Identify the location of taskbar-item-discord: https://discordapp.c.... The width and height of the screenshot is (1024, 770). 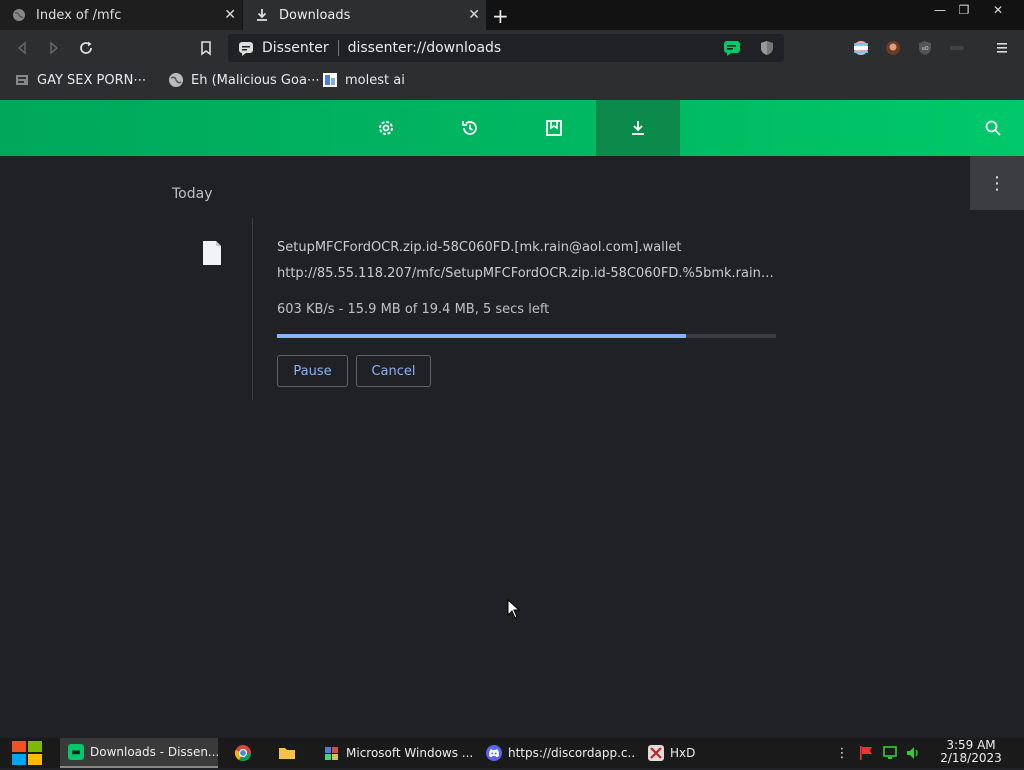
(556, 753).